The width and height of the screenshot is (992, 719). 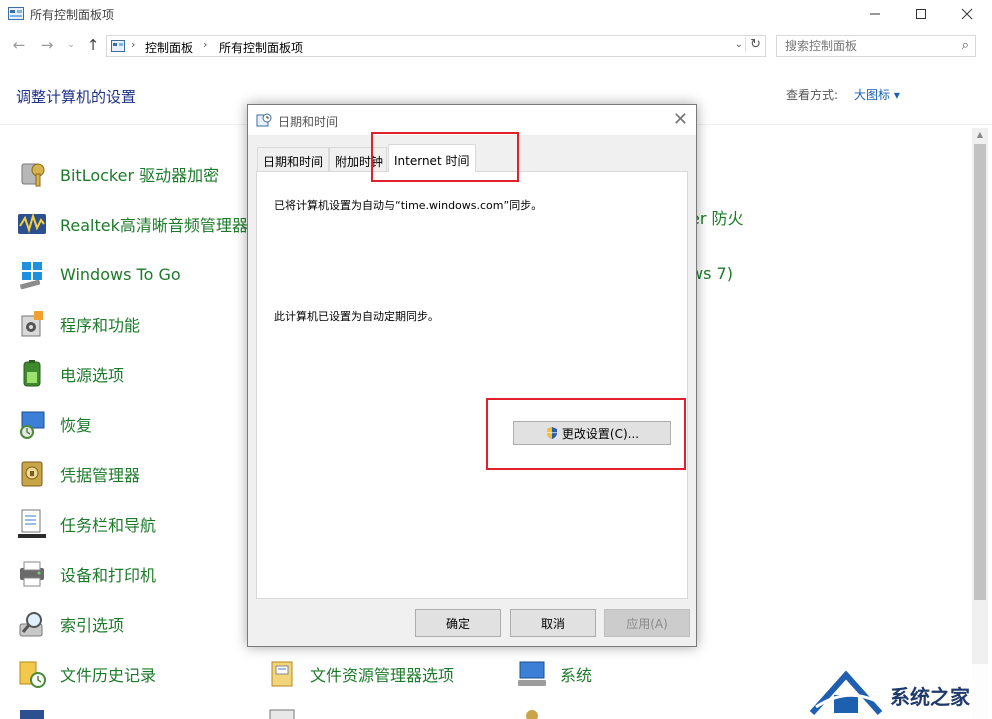 I want to click on devices-printers-icon, so click(x=32, y=574).